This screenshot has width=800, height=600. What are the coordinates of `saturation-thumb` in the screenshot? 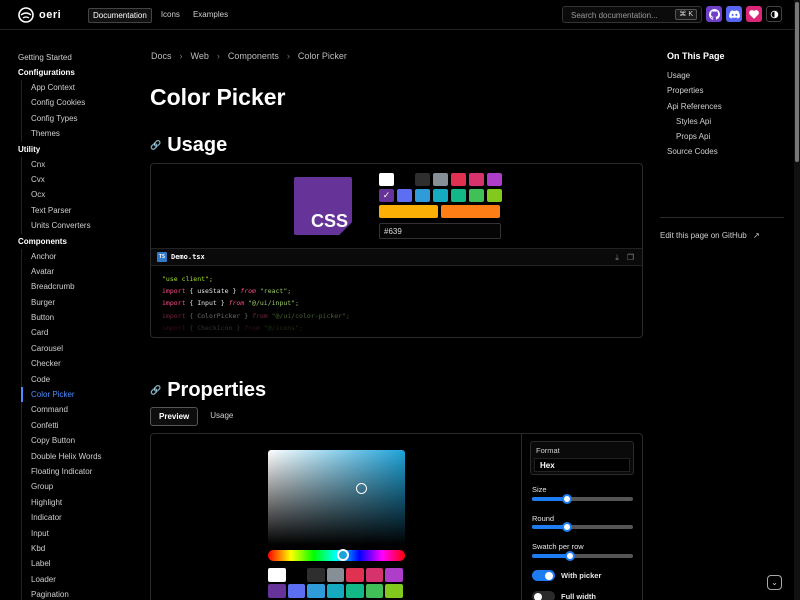 It's located at (361, 488).